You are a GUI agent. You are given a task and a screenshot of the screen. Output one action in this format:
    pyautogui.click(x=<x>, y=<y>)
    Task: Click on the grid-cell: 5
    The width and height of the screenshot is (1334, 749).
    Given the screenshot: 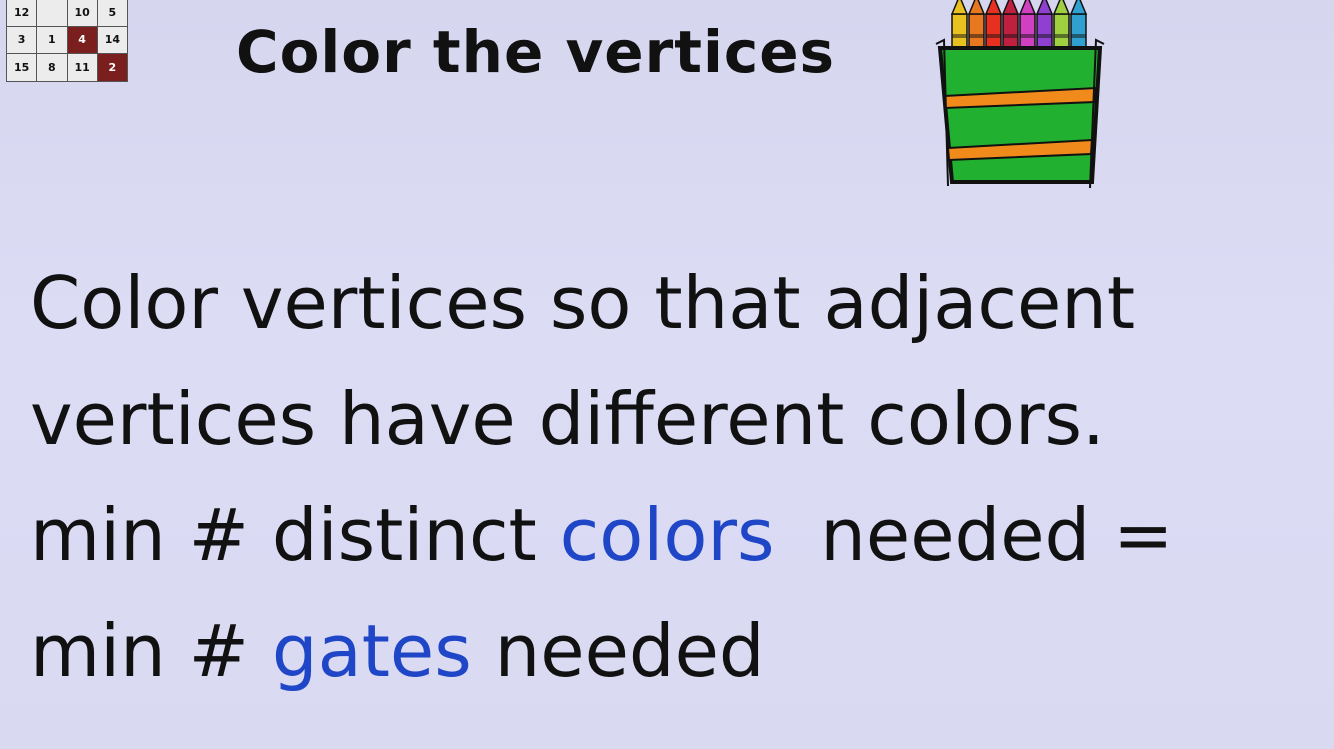 What is the action you would take?
    pyautogui.click(x=112, y=13)
    